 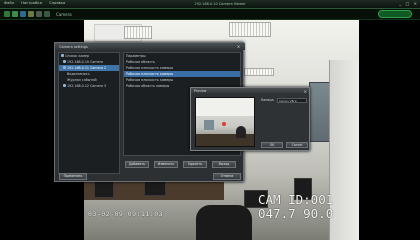 I want to click on minimize-button: _, so click(x=400, y=3).